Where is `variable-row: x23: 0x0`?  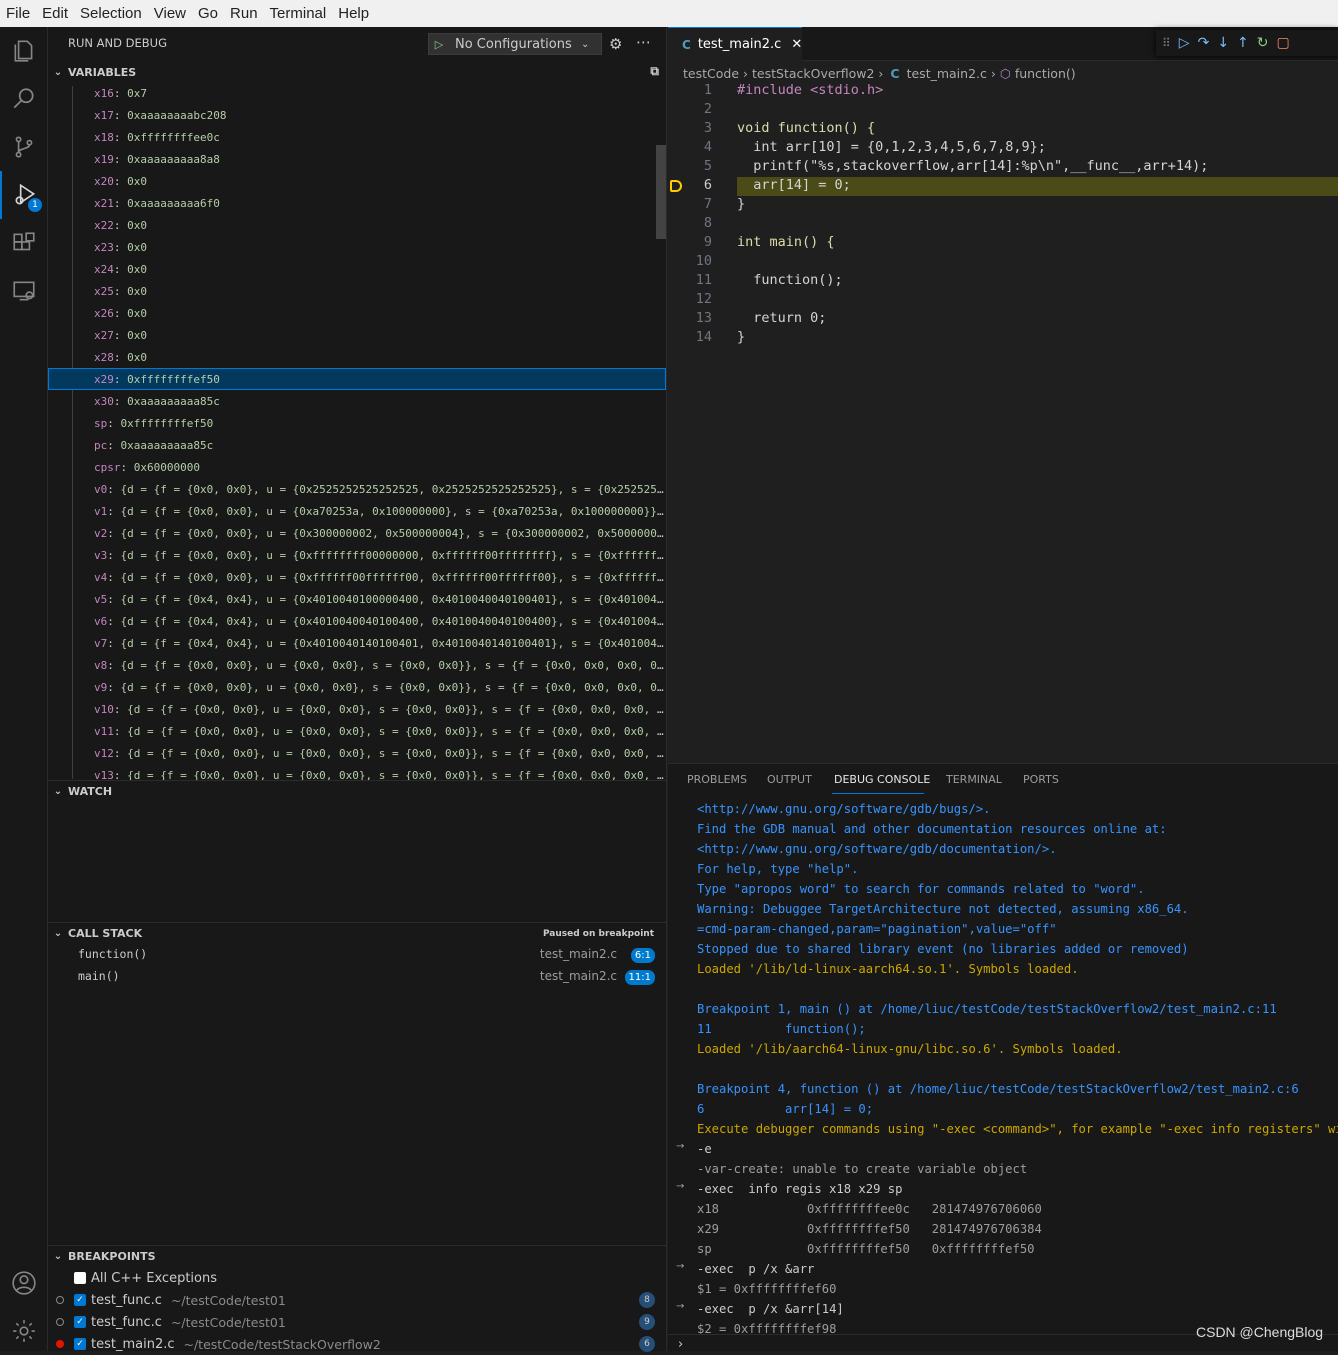 variable-row: x23: 0x0 is located at coordinates (380, 248).